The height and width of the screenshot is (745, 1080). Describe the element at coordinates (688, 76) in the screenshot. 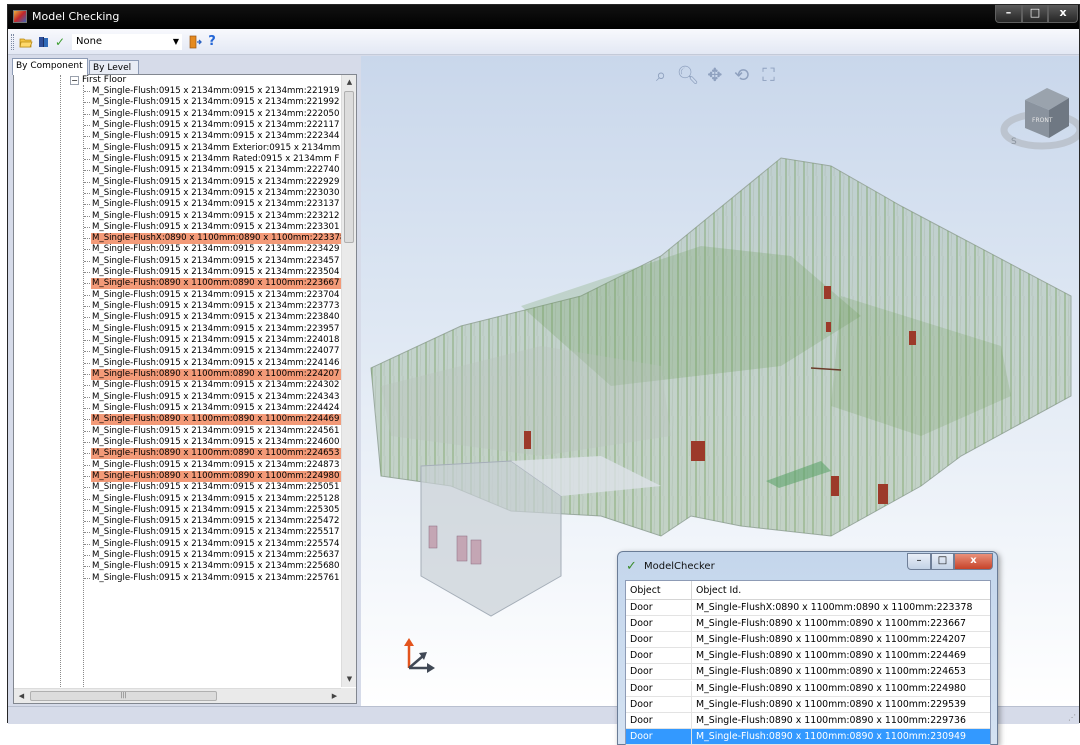

I see `zoom-icon: 🔍︎` at that location.